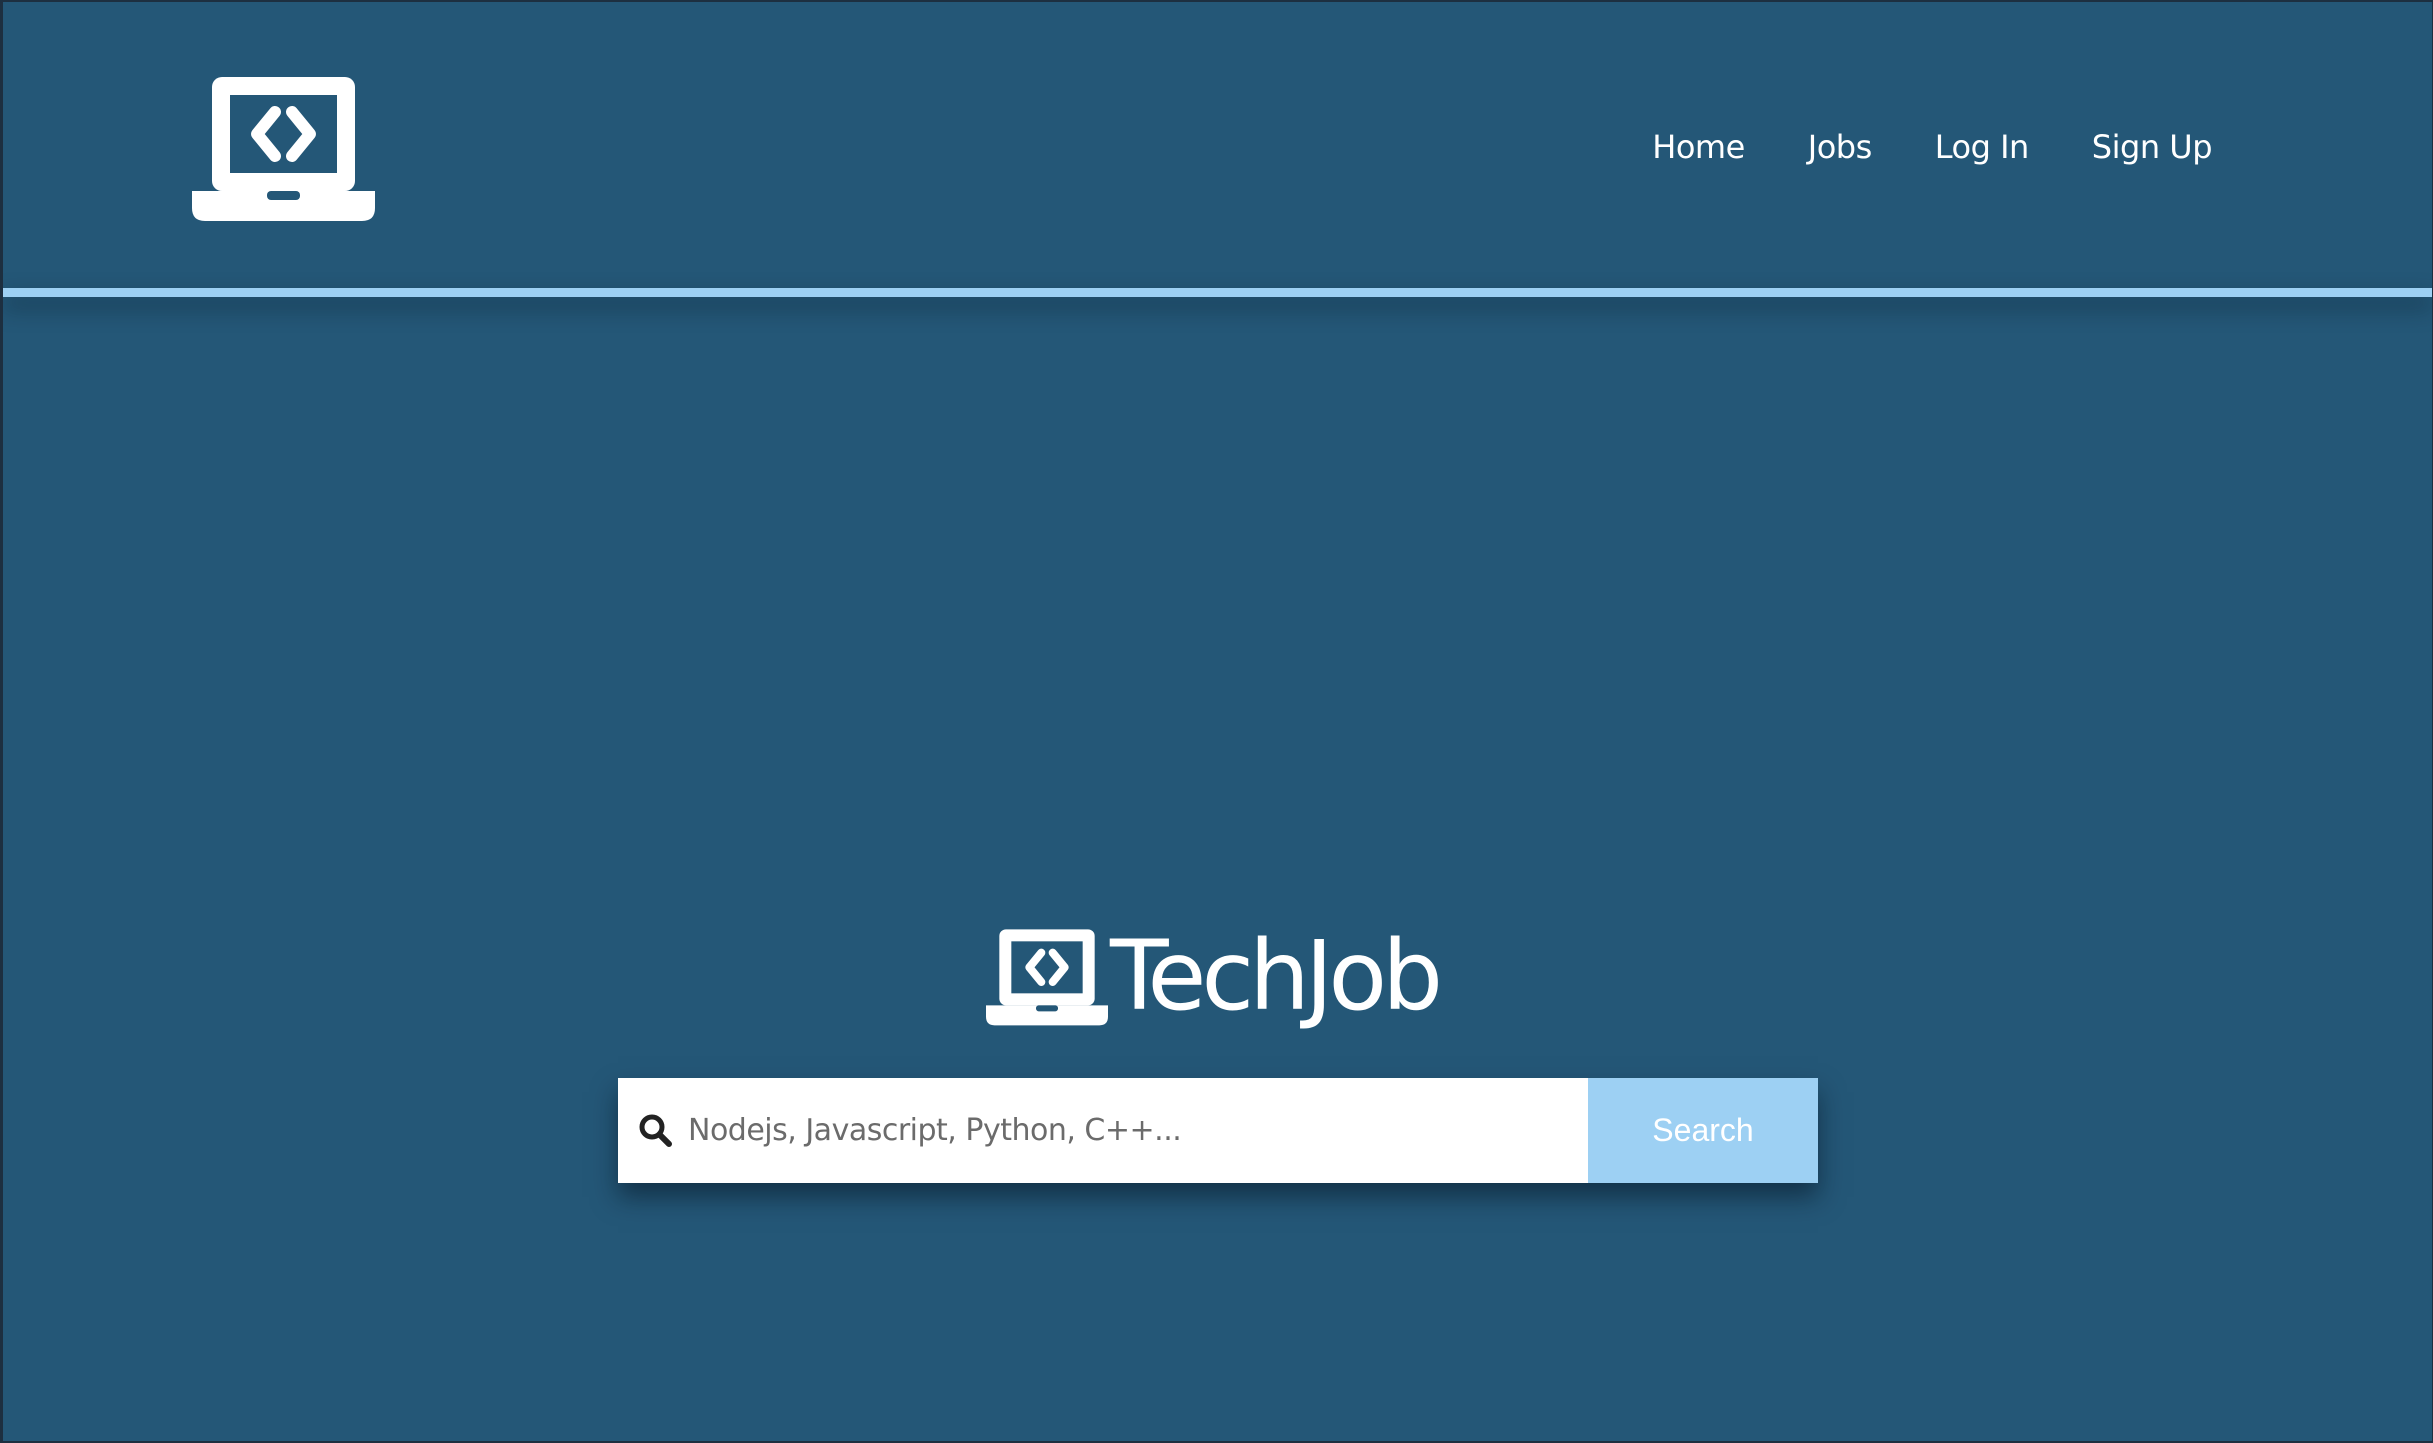 The width and height of the screenshot is (2433, 1443). I want to click on main-nav: Home Jobs Log In Sign Up, so click(1932, 147).